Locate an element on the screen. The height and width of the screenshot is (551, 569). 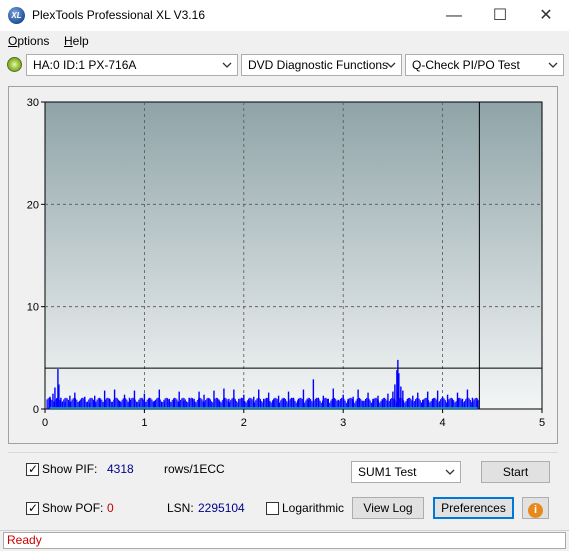
drive-select-value: HA:0 ID:1 PX-716A is located at coordinates (85, 65).